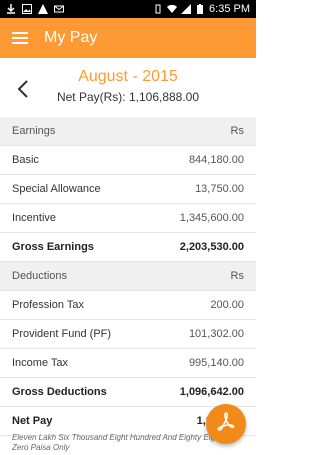  Describe the element at coordinates (211, 247) in the screenshot. I see `gross-earnings-value: 2,203,530.00` at that location.